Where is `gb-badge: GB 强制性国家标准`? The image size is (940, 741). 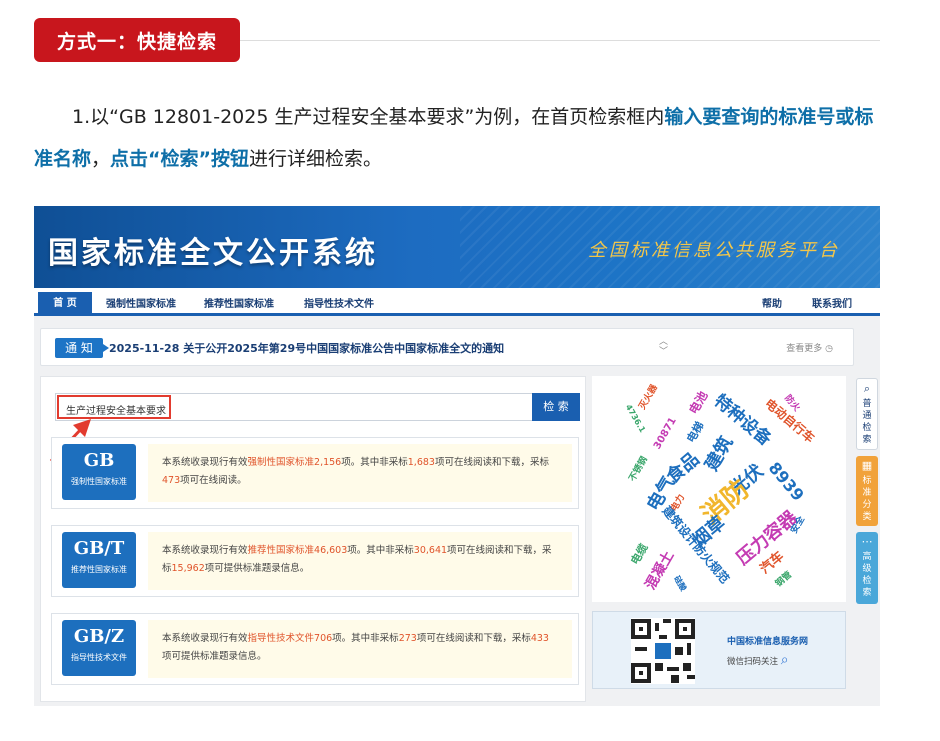
gb-badge: GB 强制性国家标准 is located at coordinates (99, 472).